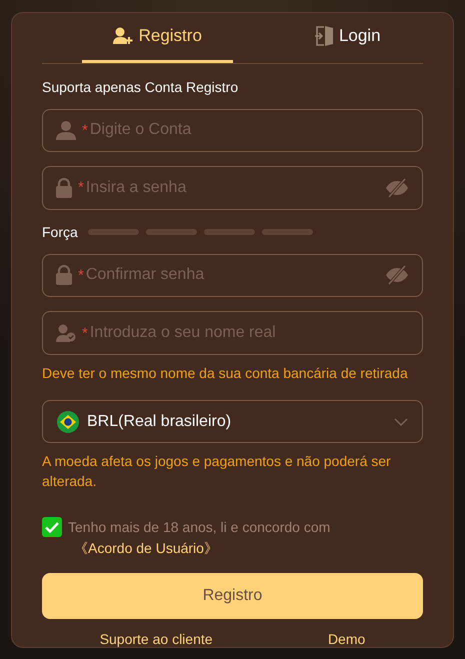 The image size is (465, 659). I want to click on hint-text: Deve ter o mesmo nome da sua conta bancária de retirada, so click(225, 373).